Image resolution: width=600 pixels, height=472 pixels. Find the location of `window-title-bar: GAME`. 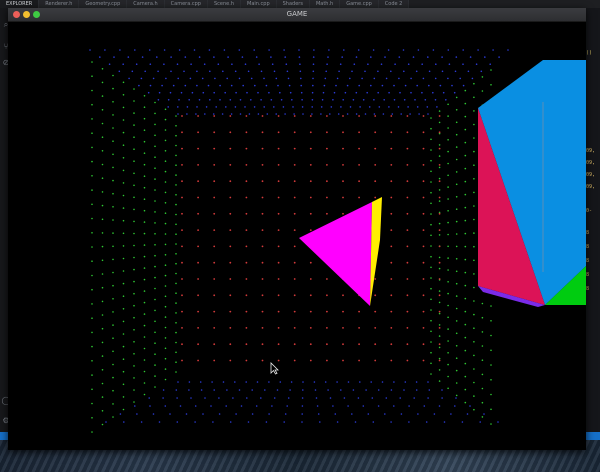

window-title-bar: GAME is located at coordinates (297, 15).